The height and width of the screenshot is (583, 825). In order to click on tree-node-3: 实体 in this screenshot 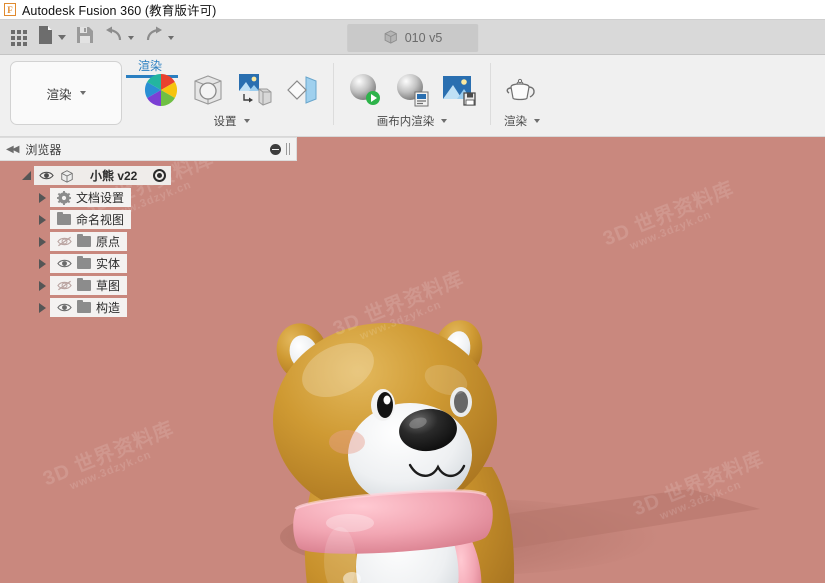, I will do `click(148, 263)`.